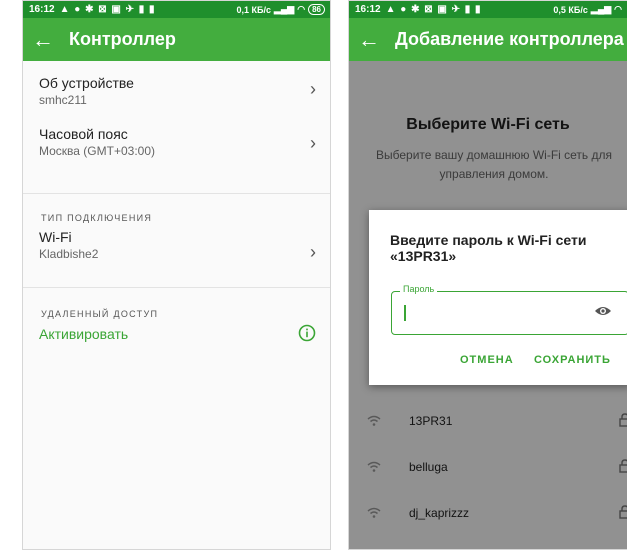 This screenshot has height=550, width=627. I want to click on page-title: Контроллер, so click(122, 39).